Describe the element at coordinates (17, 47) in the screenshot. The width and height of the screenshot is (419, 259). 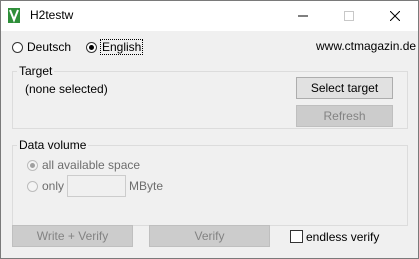
I see `radio-deutsch` at that location.